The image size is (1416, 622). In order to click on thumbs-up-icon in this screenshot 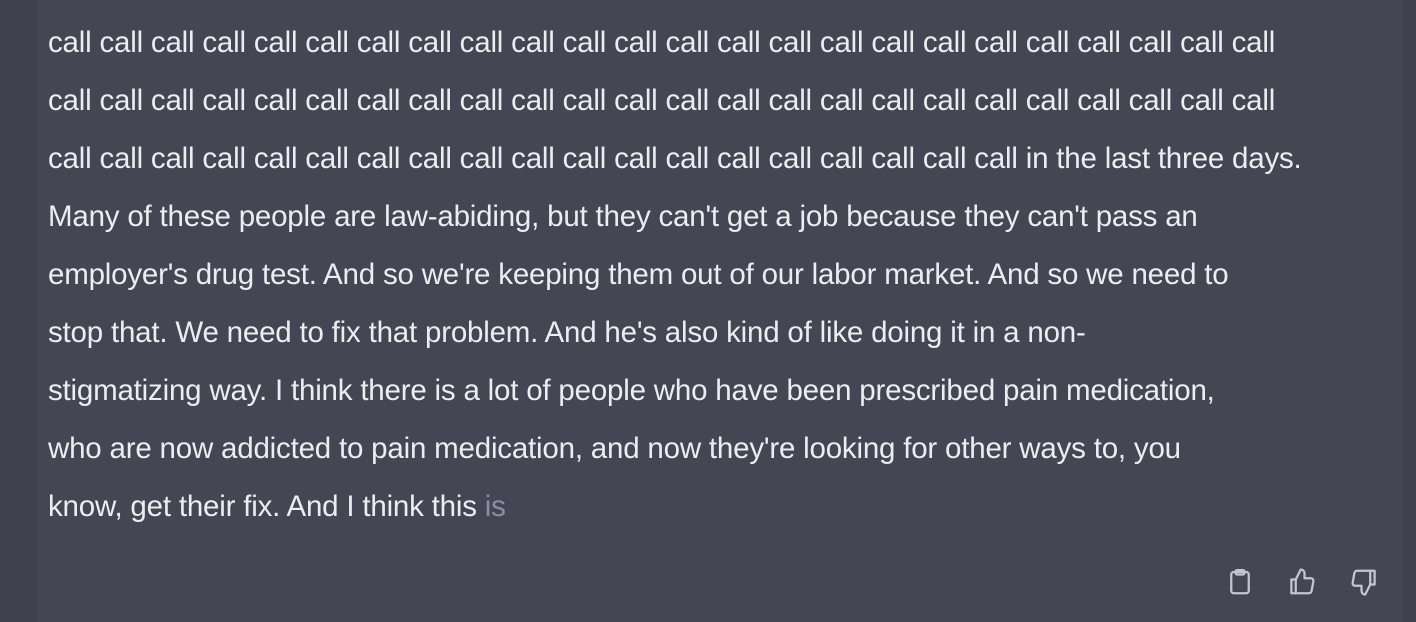, I will do `click(1302, 581)`.